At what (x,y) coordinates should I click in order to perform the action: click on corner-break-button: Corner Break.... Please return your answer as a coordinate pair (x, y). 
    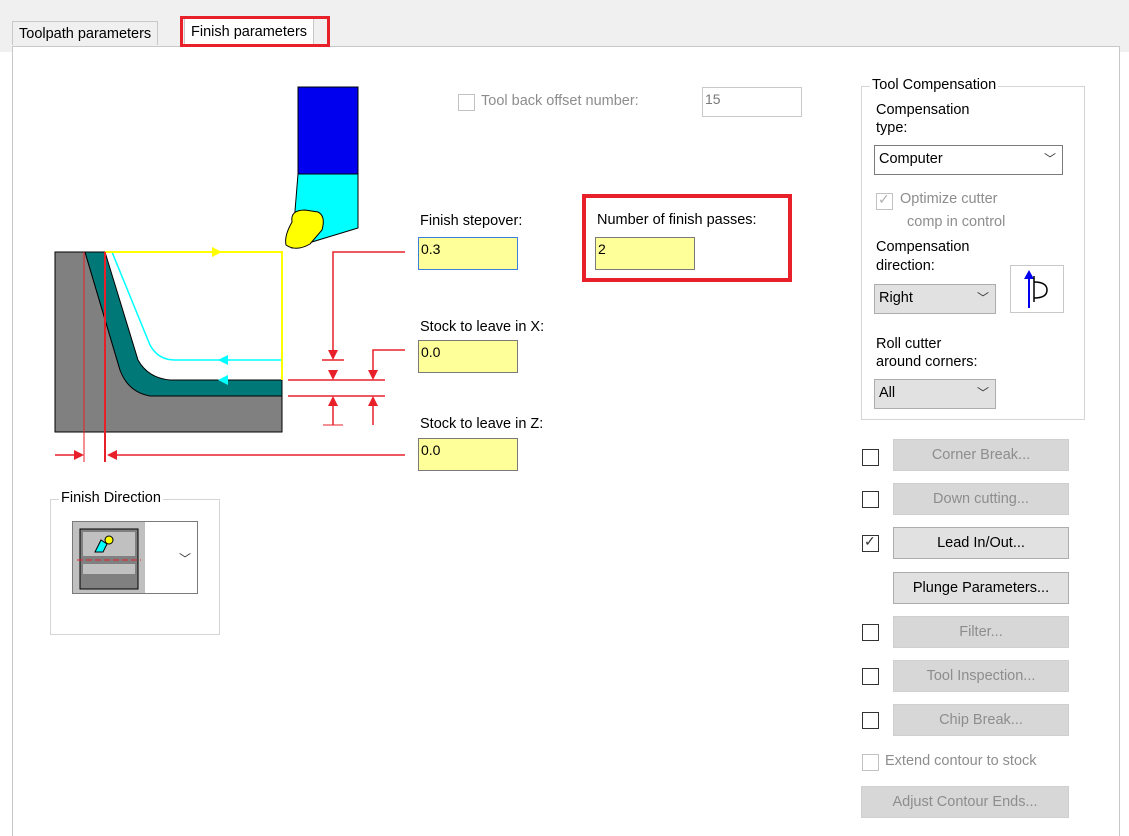
    Looking at the image, I should click on (981, 455).